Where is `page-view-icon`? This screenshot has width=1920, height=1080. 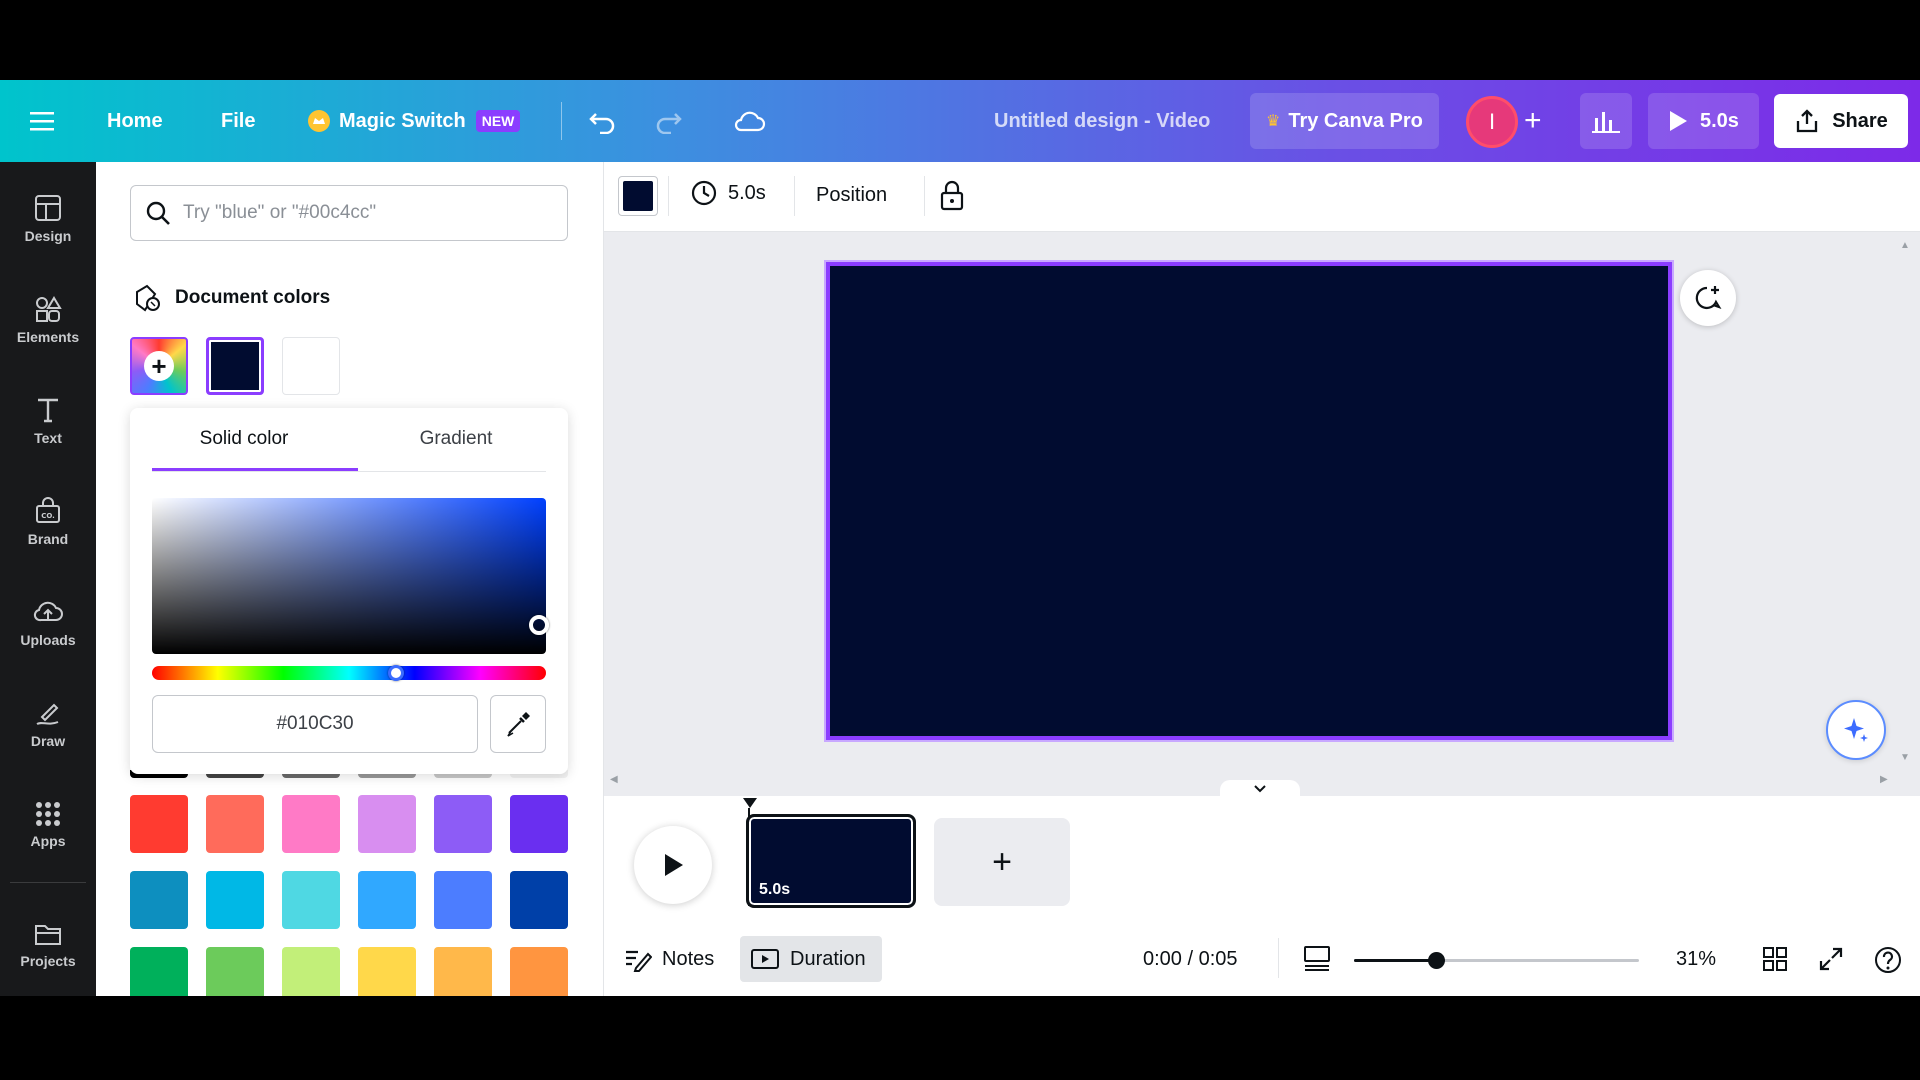
page-view-icon is located at coordinates (1317, 960).